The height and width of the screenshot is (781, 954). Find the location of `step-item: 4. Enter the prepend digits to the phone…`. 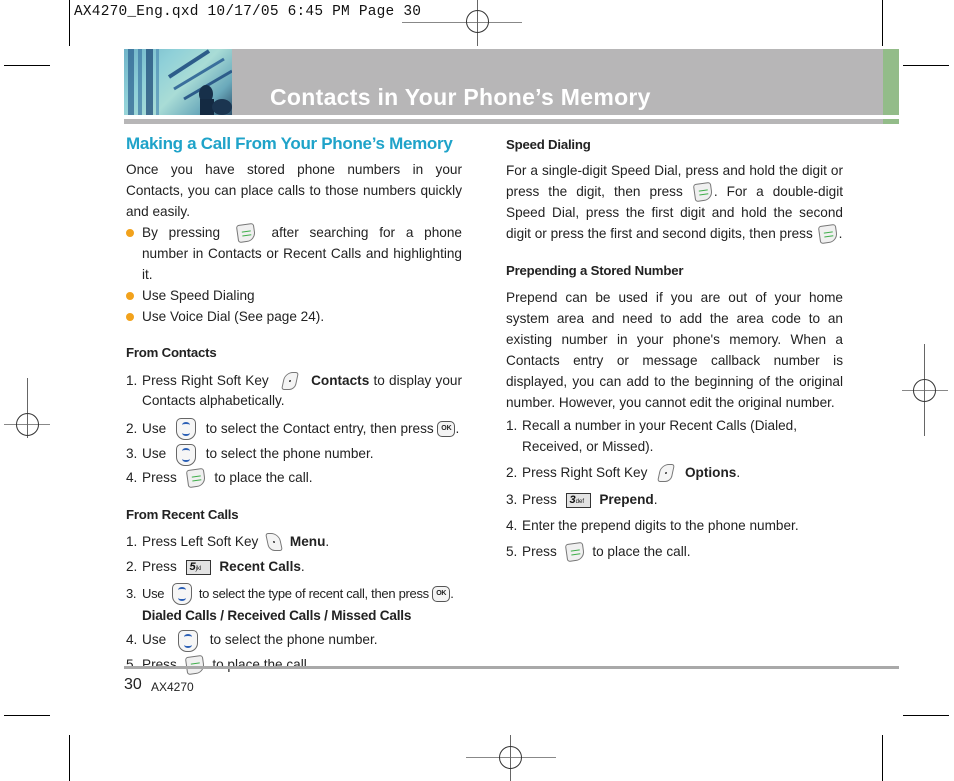

step-item: 4. Enter the prepend digits to the phone… is located at coordinates (652, 525).